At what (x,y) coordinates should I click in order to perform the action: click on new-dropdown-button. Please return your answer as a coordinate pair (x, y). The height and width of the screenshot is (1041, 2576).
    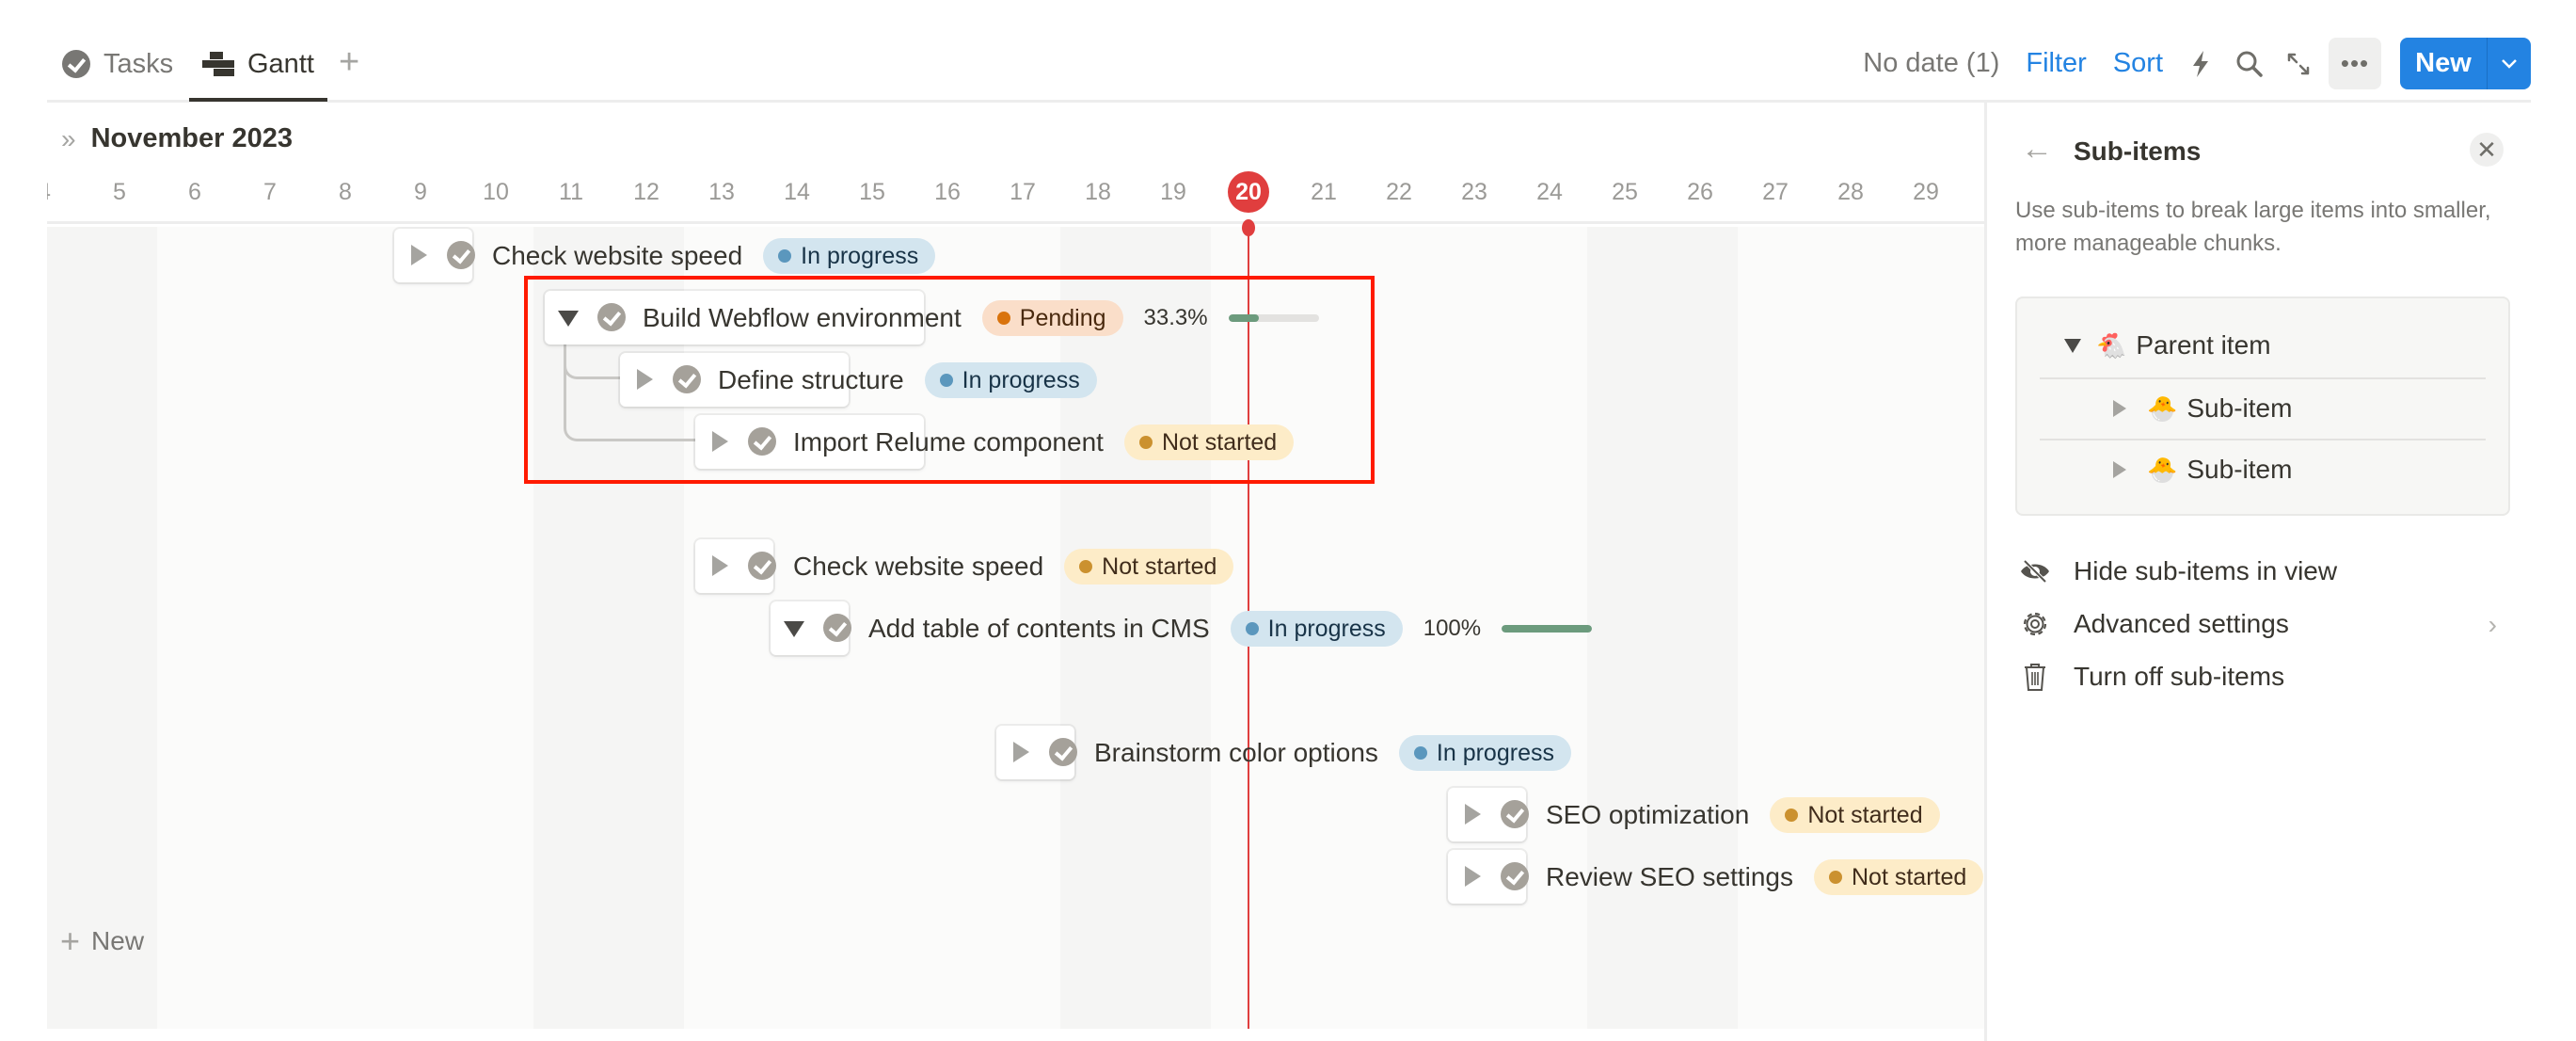
    Looking at the image, I should click on (2509, 63).